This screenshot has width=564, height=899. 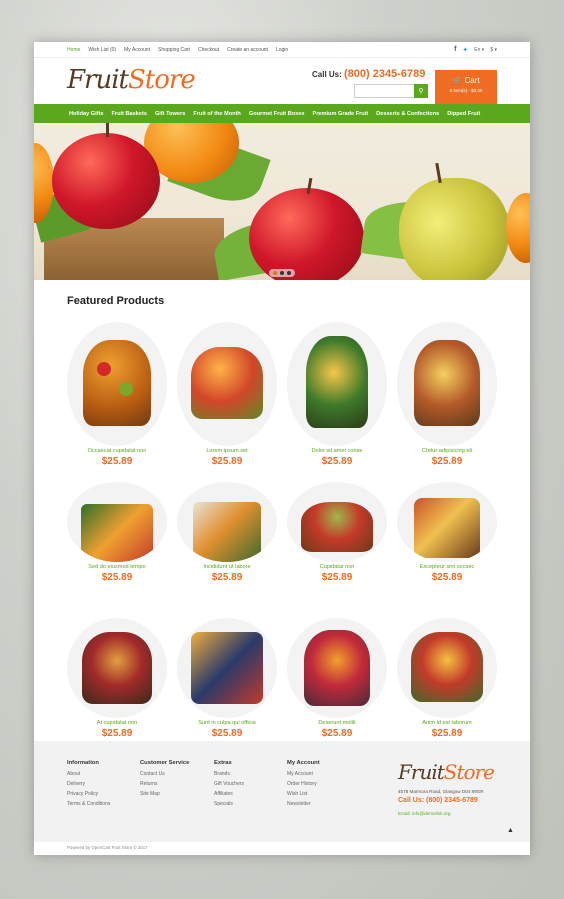 What do you see at coordinates (170, 114) in the screenshot?
I see `nav-item-gift-towers: Gift Towers` at bounding box center [170, 114].